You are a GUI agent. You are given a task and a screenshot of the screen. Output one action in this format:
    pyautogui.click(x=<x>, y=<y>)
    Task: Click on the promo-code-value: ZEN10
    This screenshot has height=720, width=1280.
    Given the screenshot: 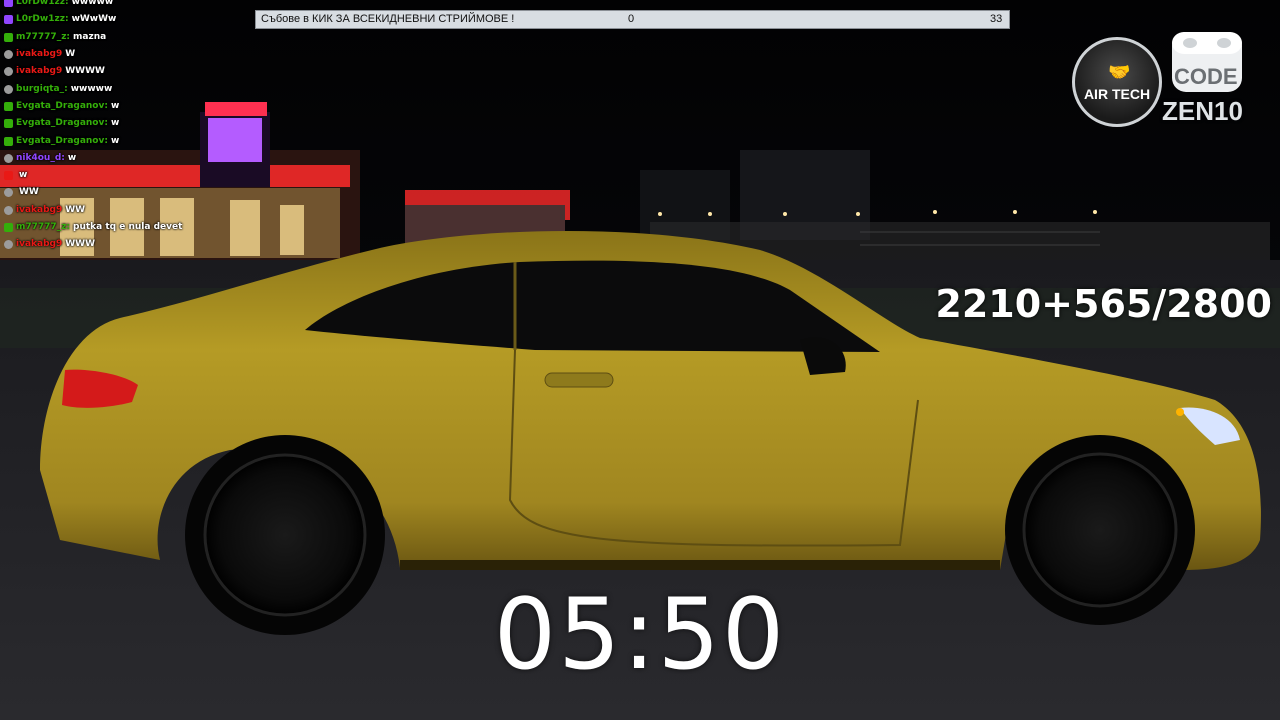 What is the action you would take?
    pyautogui.click(x=1202, y=111)
    